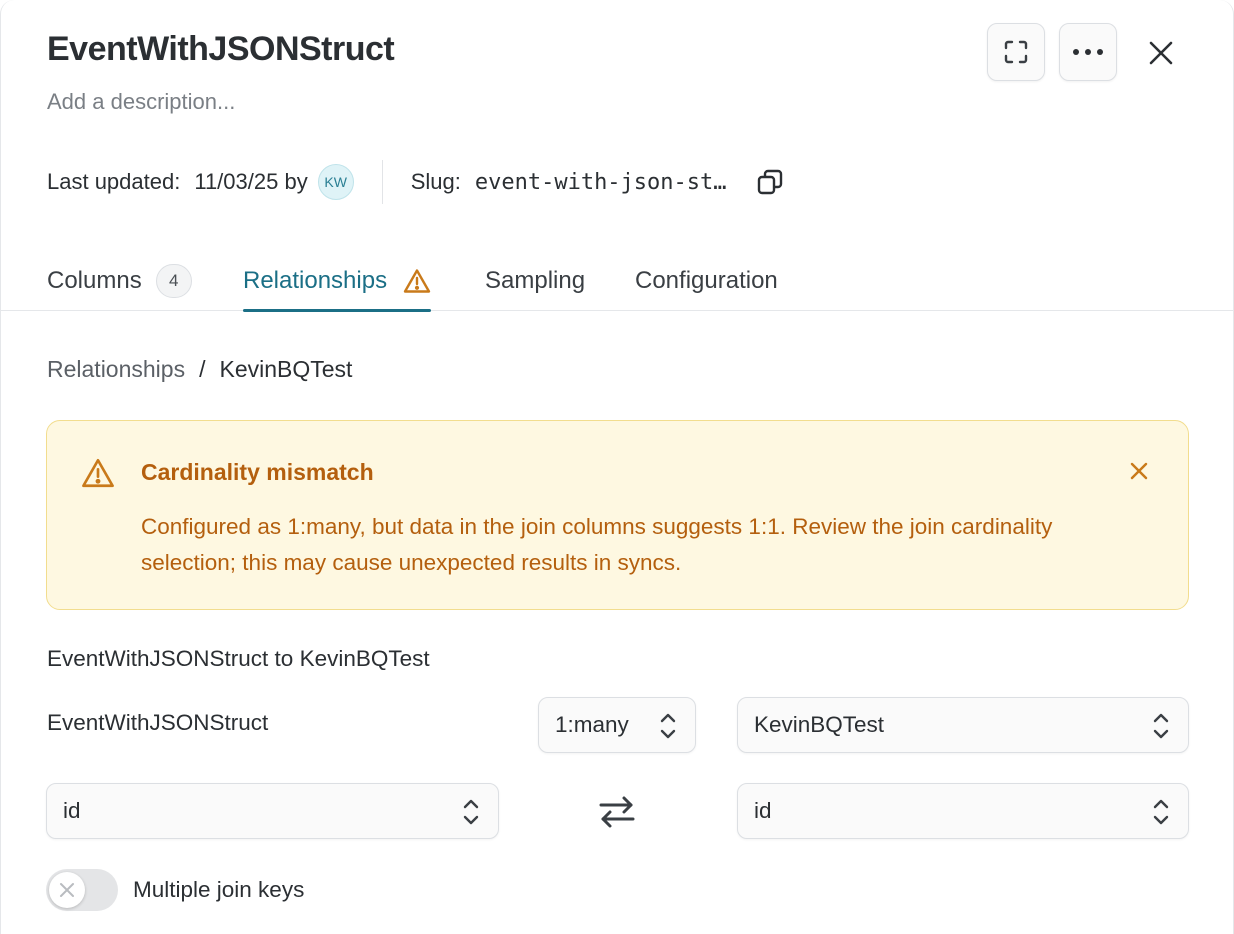 The height and width of the screenshot is (934, 1234). I want to click on expand-icon, so click(1016, 52).